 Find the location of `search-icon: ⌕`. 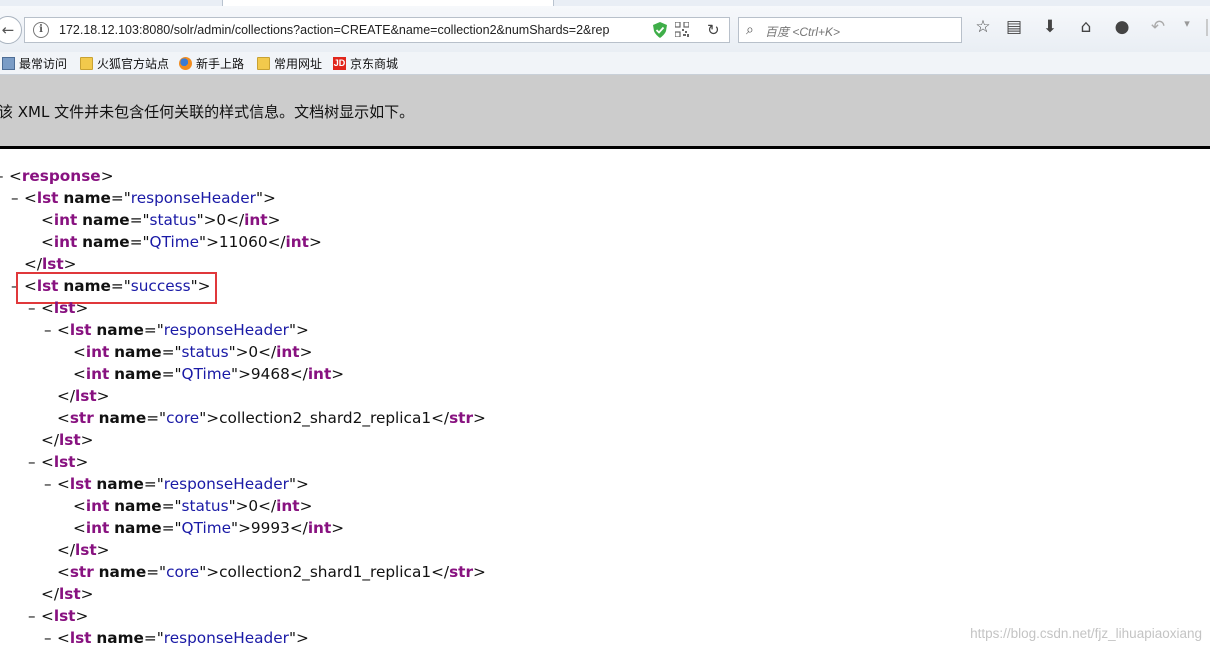

search-icon: ⌕ is located at coordinates (750, 30).